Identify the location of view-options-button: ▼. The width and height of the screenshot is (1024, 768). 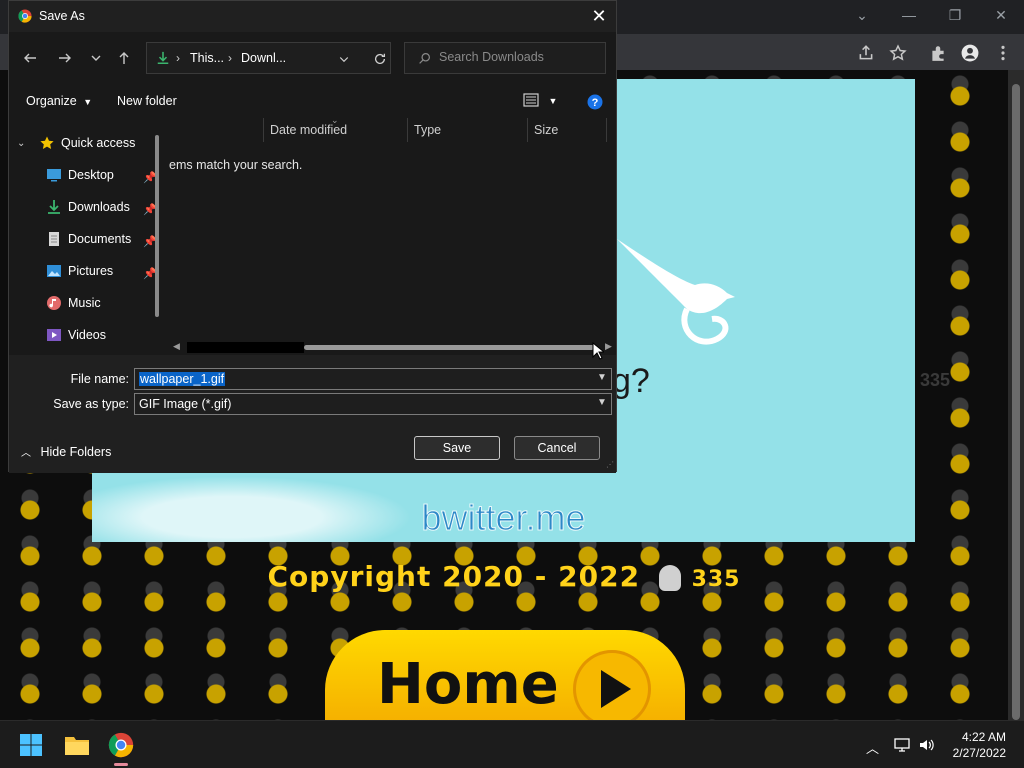
(540, 101).